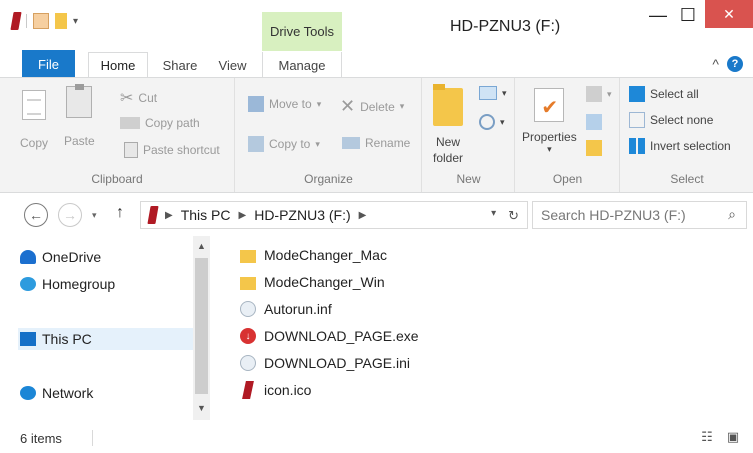 This screenshot has width=753, height=453. What do you see at coordinates (26, 21) in the screenshot?
I see `qat-separator` at bounding box center [26, 21].